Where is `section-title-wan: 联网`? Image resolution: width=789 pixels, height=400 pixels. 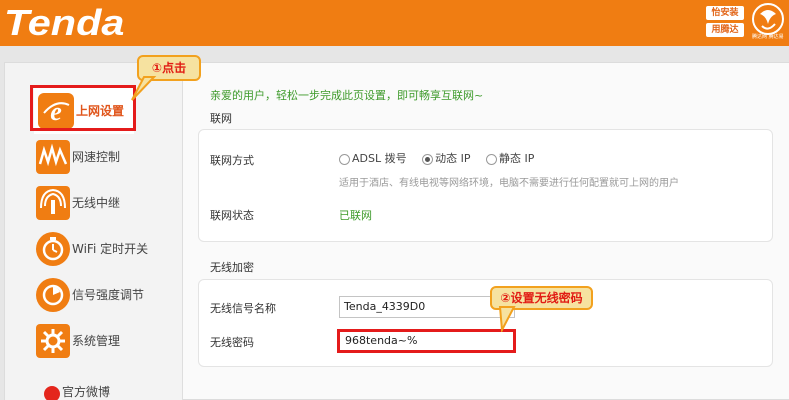
section-title-wan: 联网 is located at coordinates (221, 118).